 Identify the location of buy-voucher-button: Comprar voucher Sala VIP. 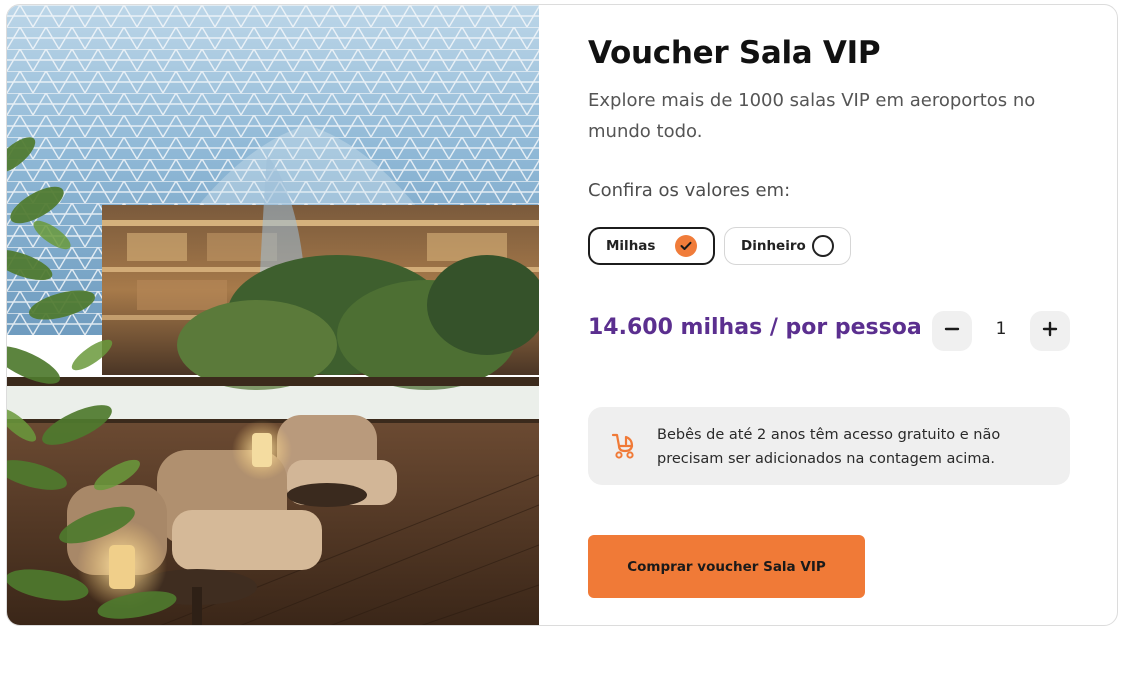
(726, 566).